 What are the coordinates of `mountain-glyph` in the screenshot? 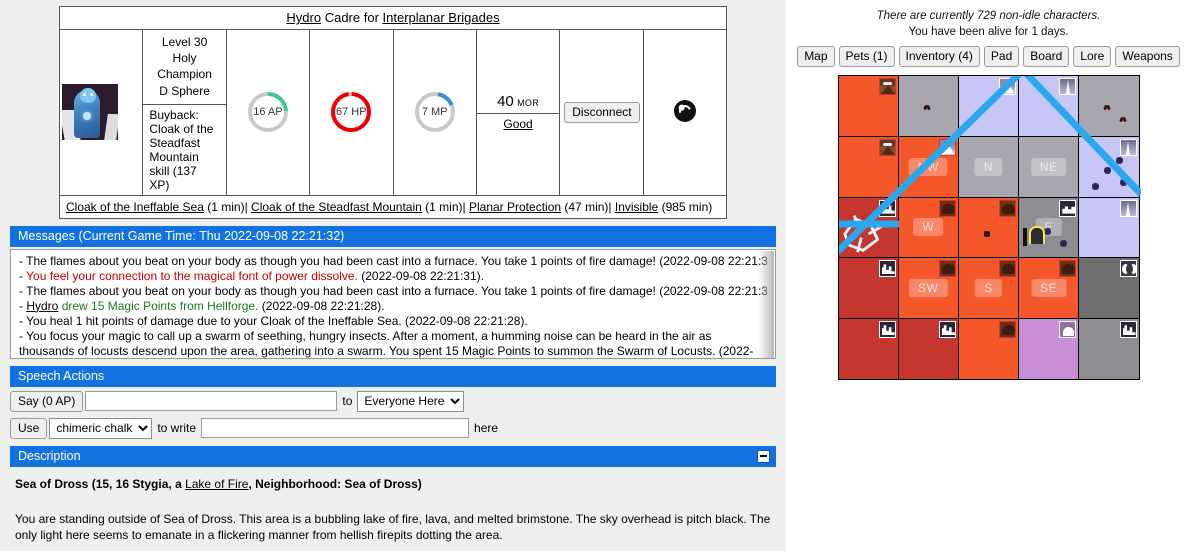 It's located at (1008, 86).